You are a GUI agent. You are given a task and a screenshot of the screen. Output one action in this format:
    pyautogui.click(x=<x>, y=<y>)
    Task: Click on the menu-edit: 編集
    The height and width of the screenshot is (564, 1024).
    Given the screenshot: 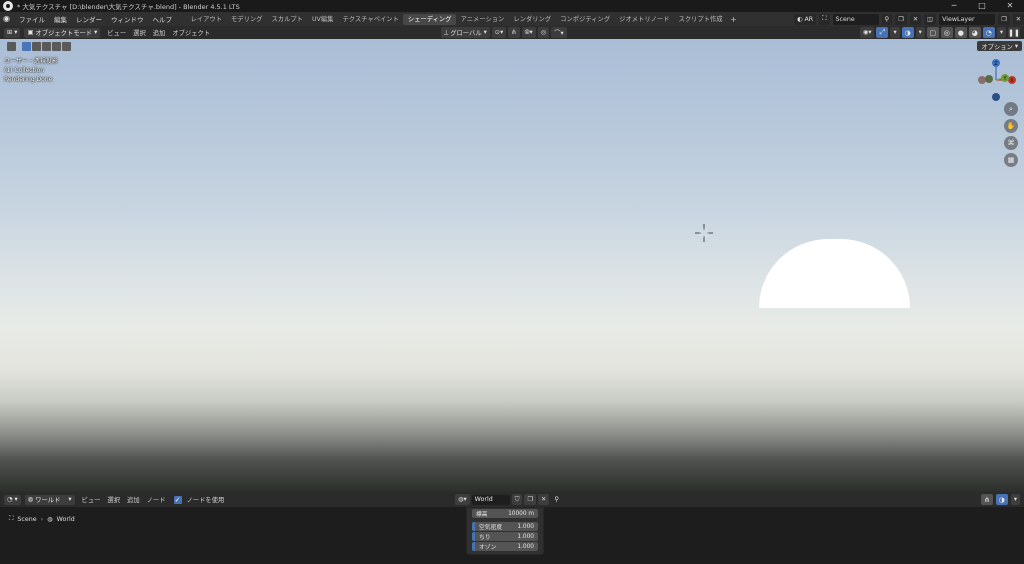 What is the action you would take?
    pyautogui.click(x=60, y=19)
    